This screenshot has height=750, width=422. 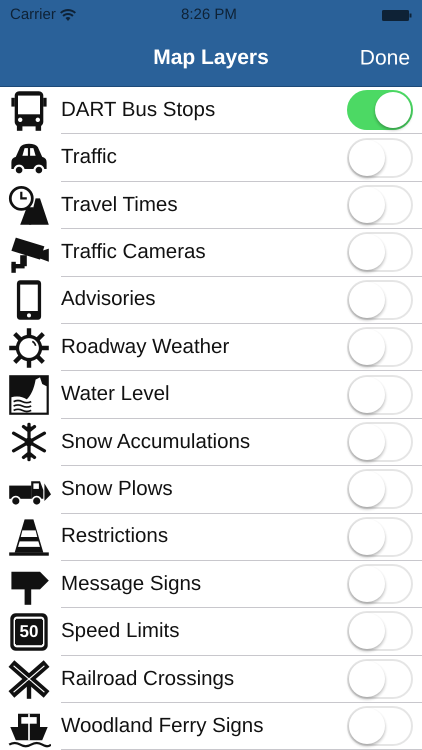 I want to click on screen-title: Map Layers, so click(x=211, y=58).